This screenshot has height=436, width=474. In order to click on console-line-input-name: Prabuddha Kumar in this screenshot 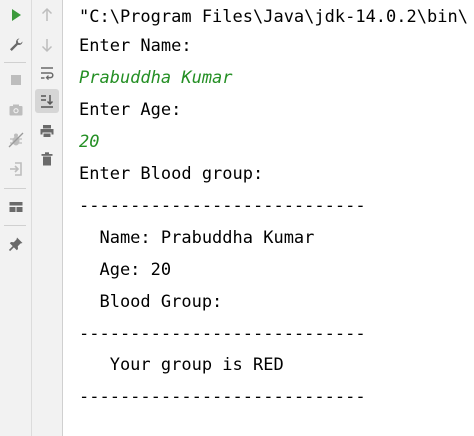, I will do `click(156, 78)`.